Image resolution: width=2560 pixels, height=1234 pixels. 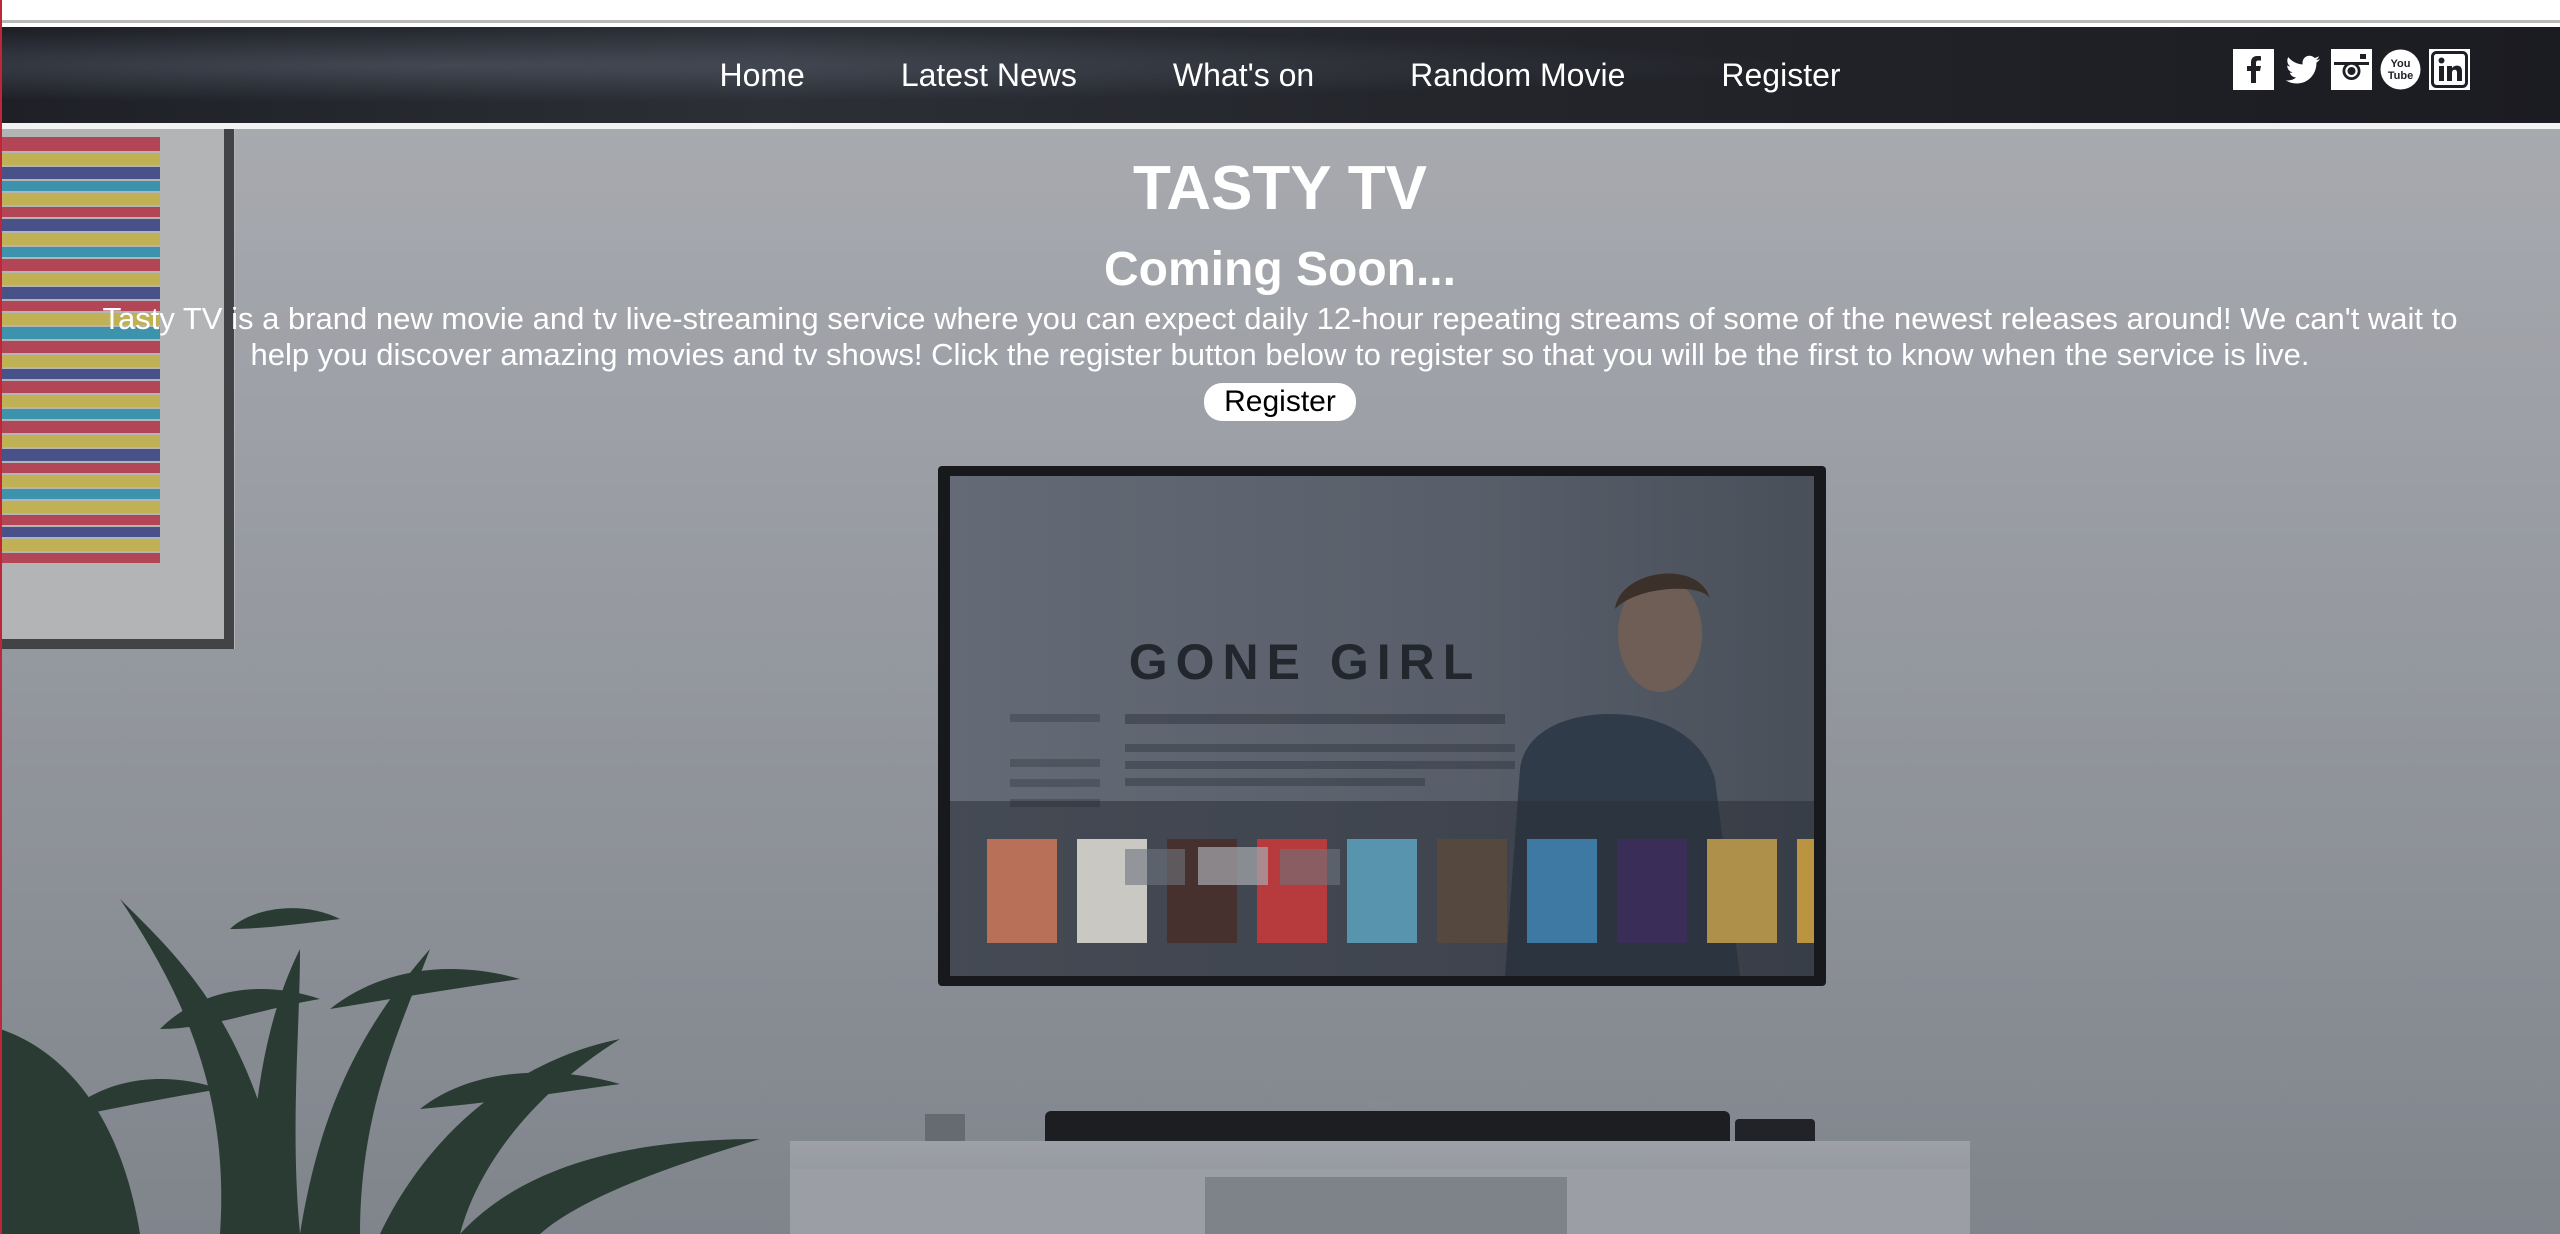 What do you see at coordinates (1, 617) in the screenshot?
I see `window-edge` at bounding box center [1, 617].